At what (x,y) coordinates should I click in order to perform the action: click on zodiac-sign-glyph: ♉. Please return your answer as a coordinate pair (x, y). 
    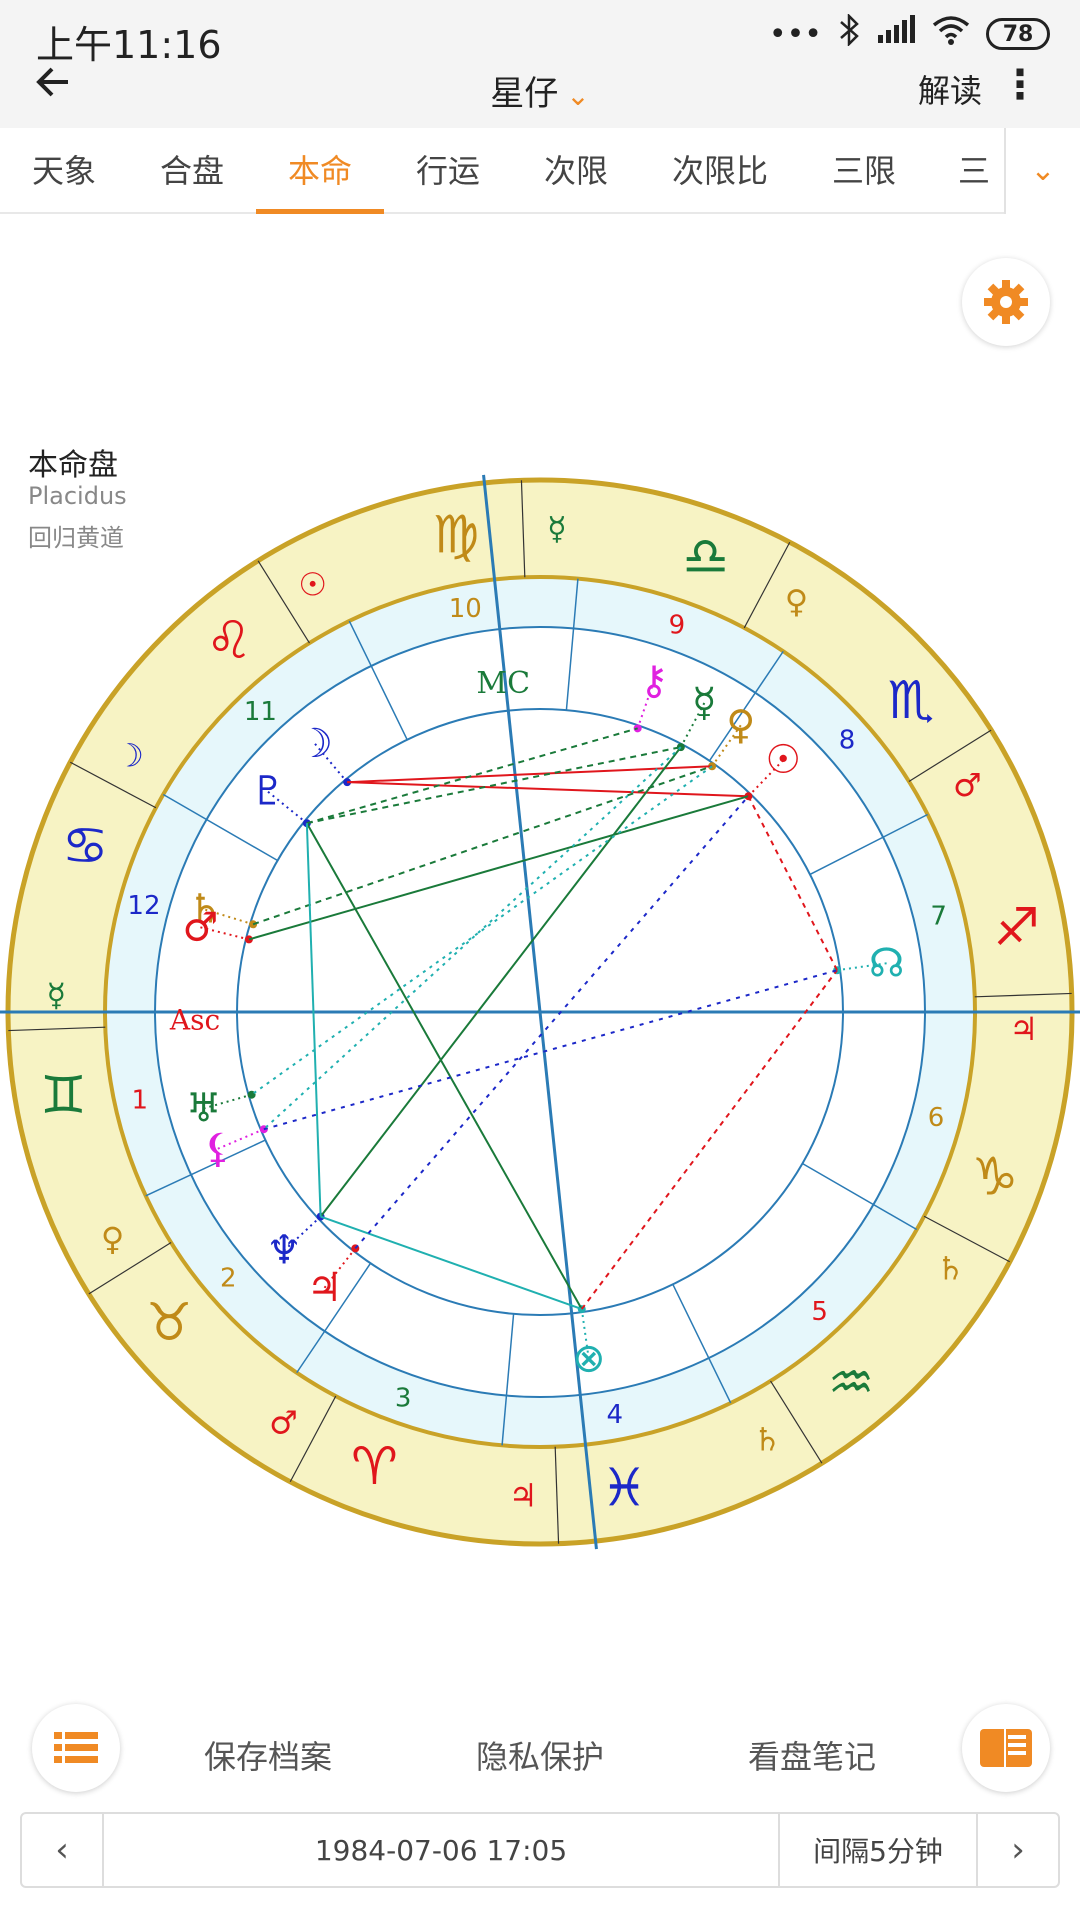
    Looking at the image, I should click on (169, 1323).